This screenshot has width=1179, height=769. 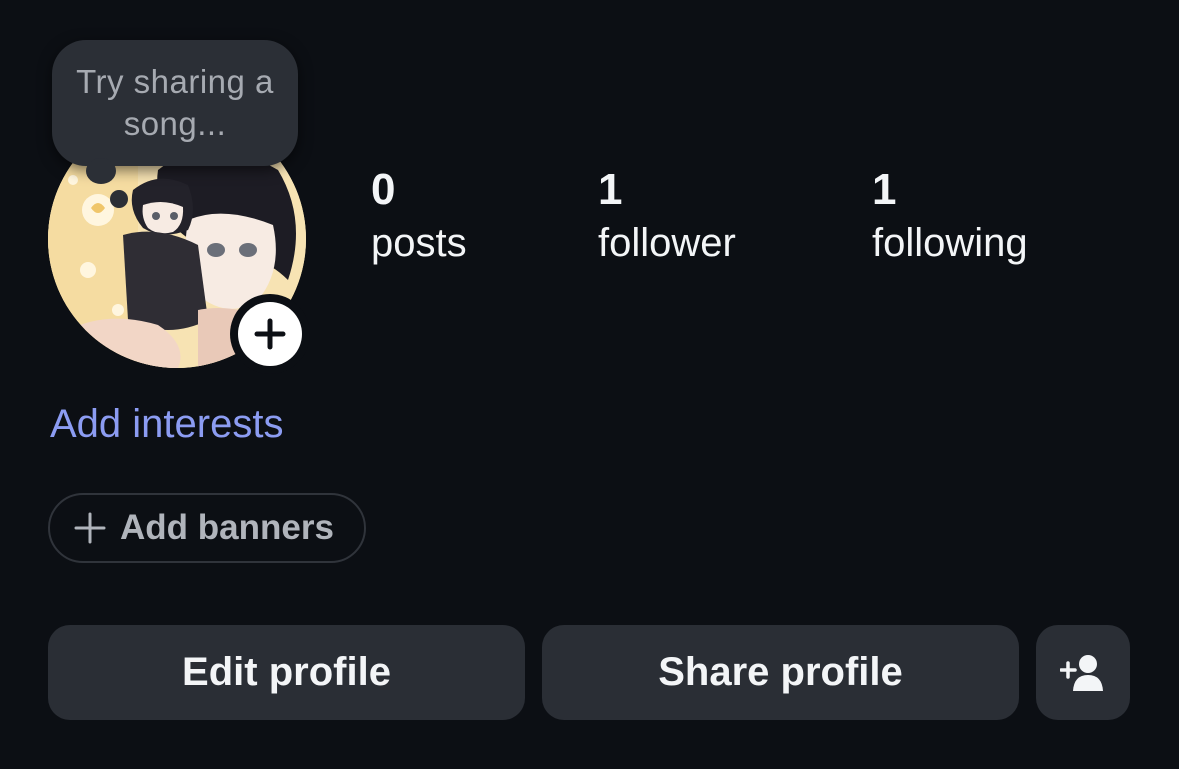 I want to click on add-banners-label: Add banners, so click(x=227, y=527).